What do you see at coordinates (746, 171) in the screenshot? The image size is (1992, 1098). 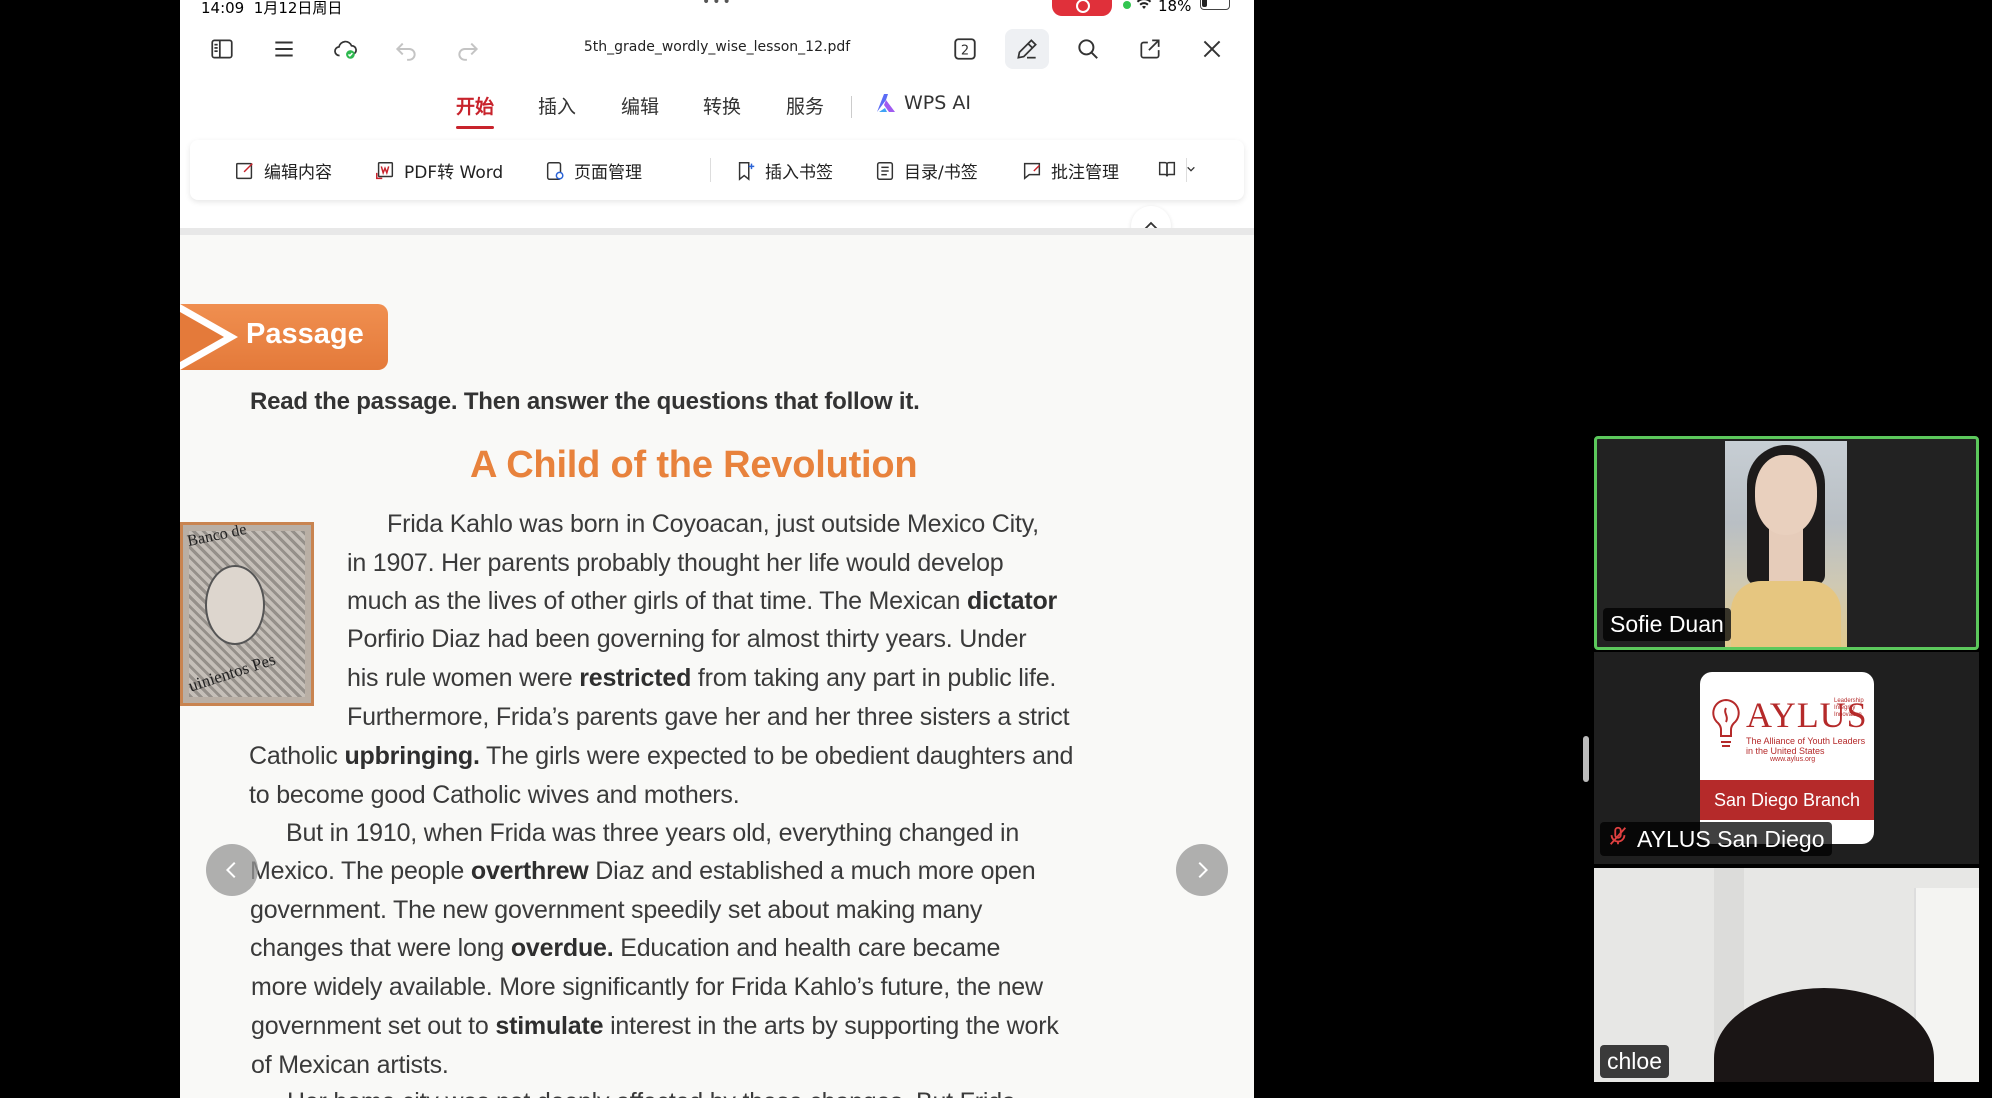 I see `insert-bookmark-icon` at bounding box center [746, 171].